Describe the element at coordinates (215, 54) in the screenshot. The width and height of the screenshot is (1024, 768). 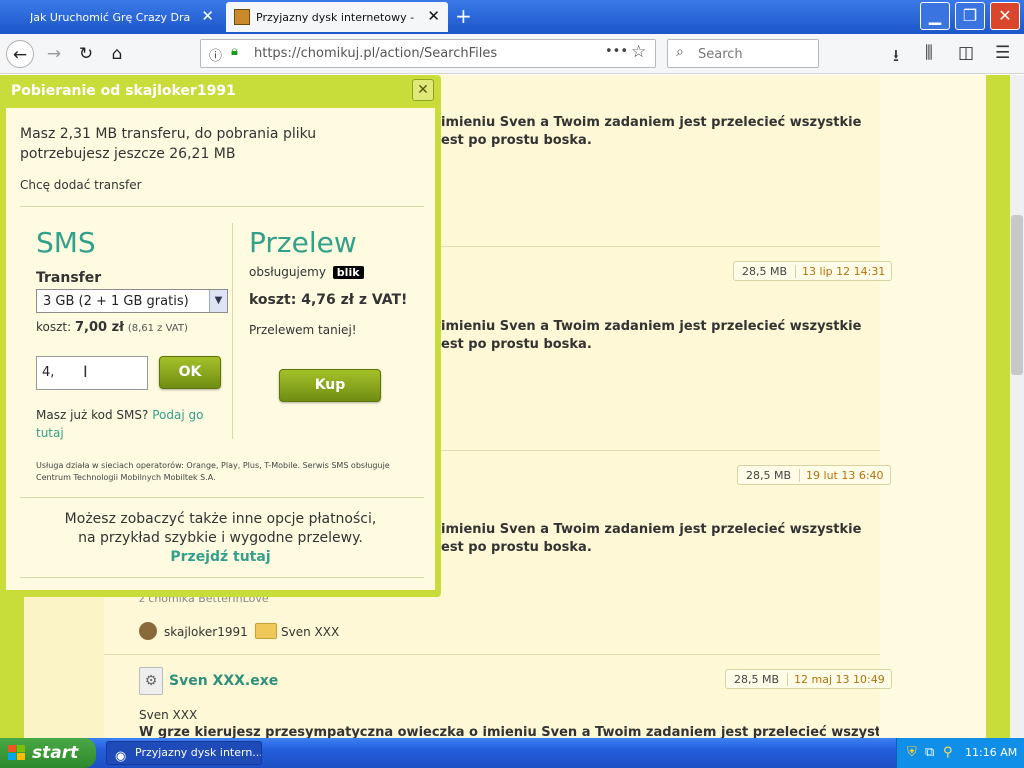
I see `info-icon: ⓘ` at that location.